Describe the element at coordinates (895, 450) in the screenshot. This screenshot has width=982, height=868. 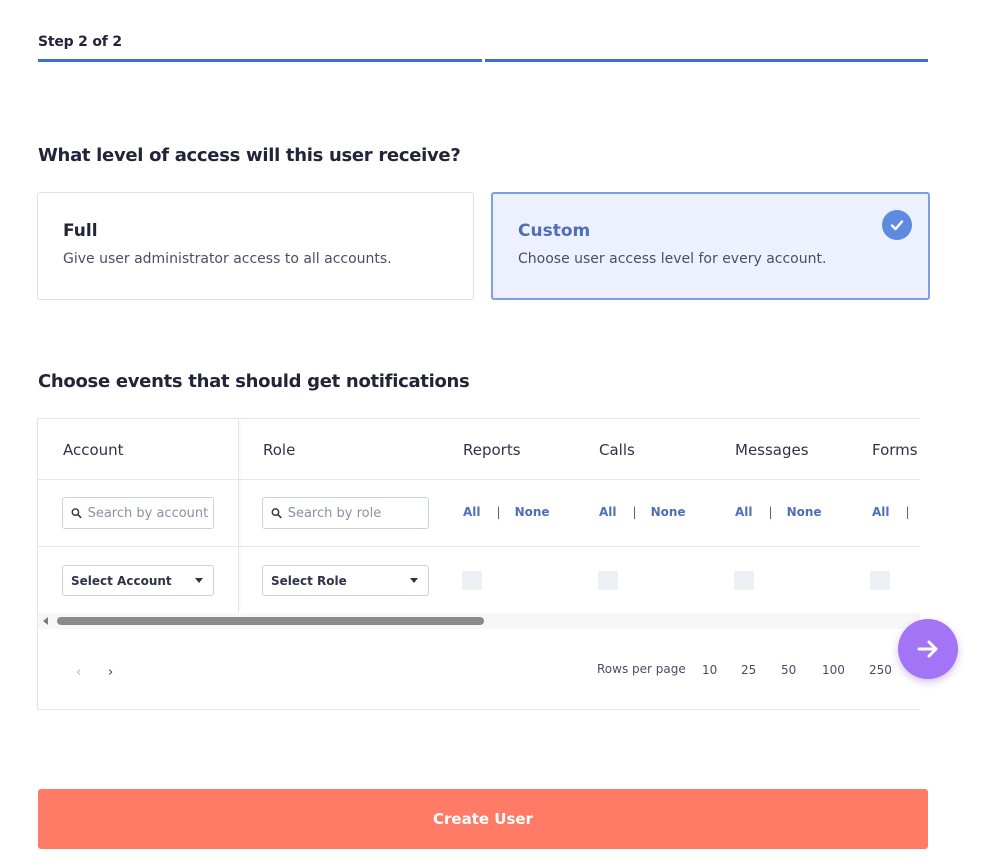
I see `column-header-forms: Forms` at that location.